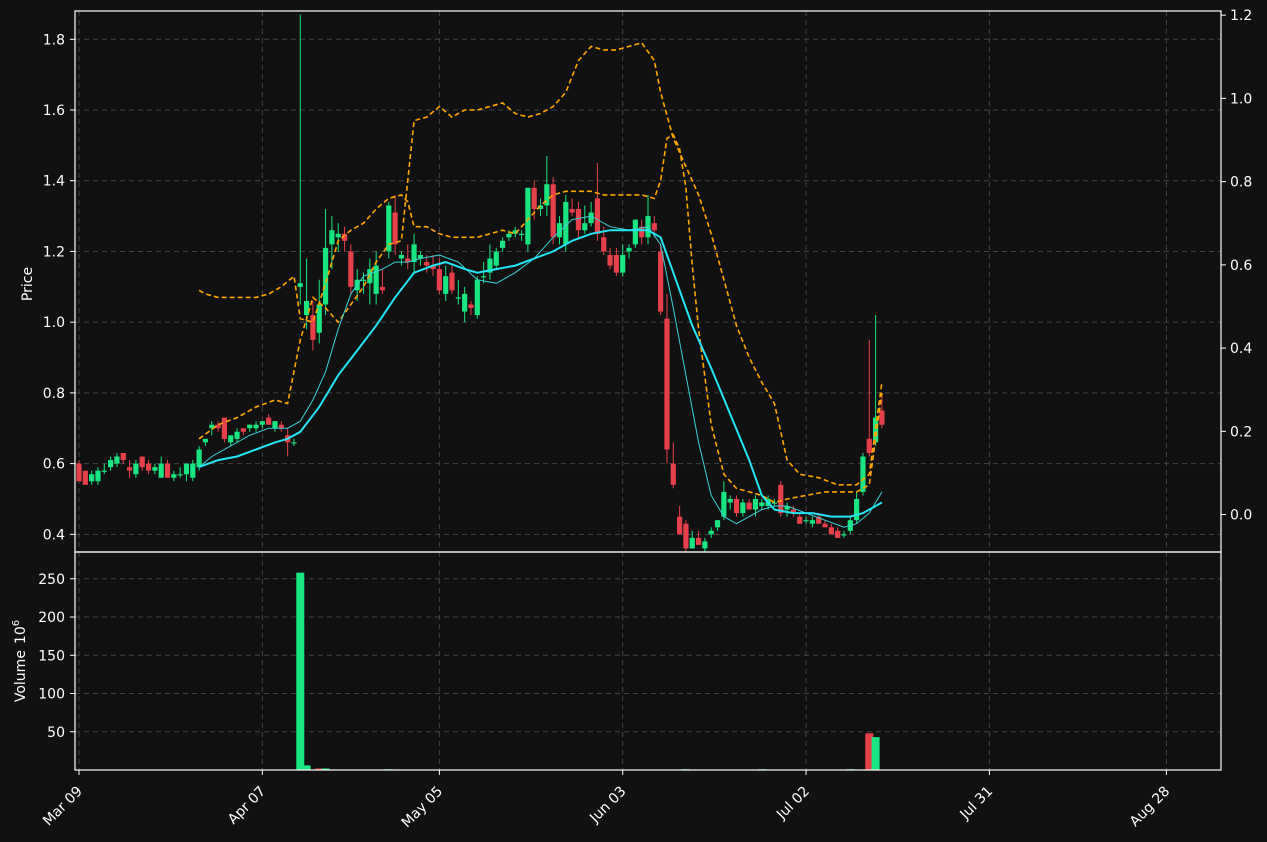 The height and width of the screenshot is (842, 1267). What do you see at coordinates (1241, 432) in the screenshot?
I see `right-y-tick-label: 0.2` at bounding box center [1241, 432].